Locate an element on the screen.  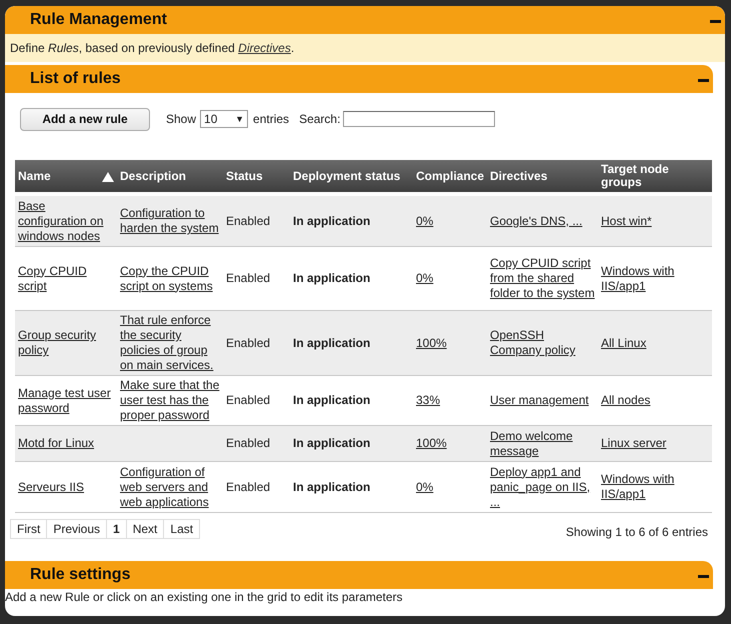
column-header: Description is located at coordinates (170, 177).